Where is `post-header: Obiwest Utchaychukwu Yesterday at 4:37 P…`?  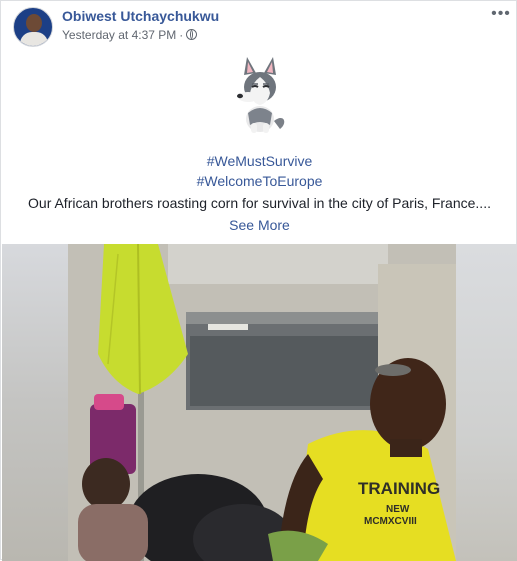 post-header: Obiwest Utchaychukwu Yesterday at 4:37 P… is located at coordinates (263, 26).